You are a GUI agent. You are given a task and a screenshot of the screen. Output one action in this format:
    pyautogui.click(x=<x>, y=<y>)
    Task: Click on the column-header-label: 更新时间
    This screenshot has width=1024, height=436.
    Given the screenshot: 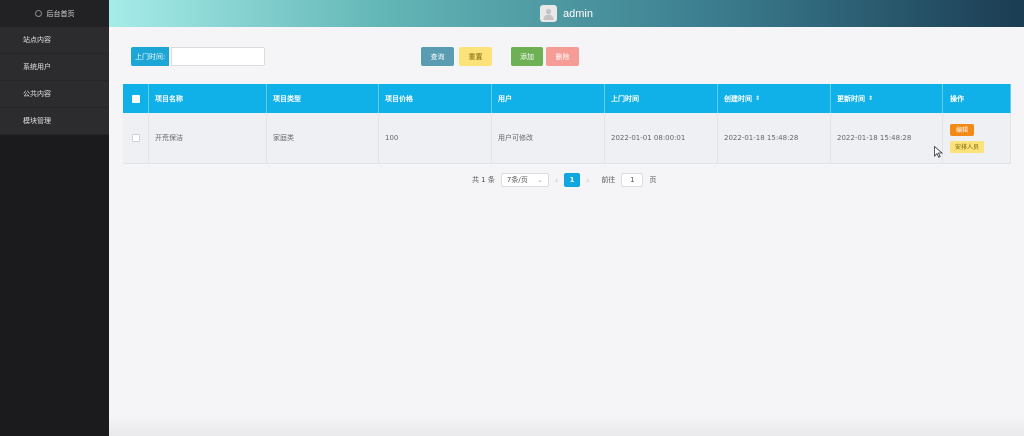 What is the action you would take?
    pyautogui.click(x=851, y=98)
    